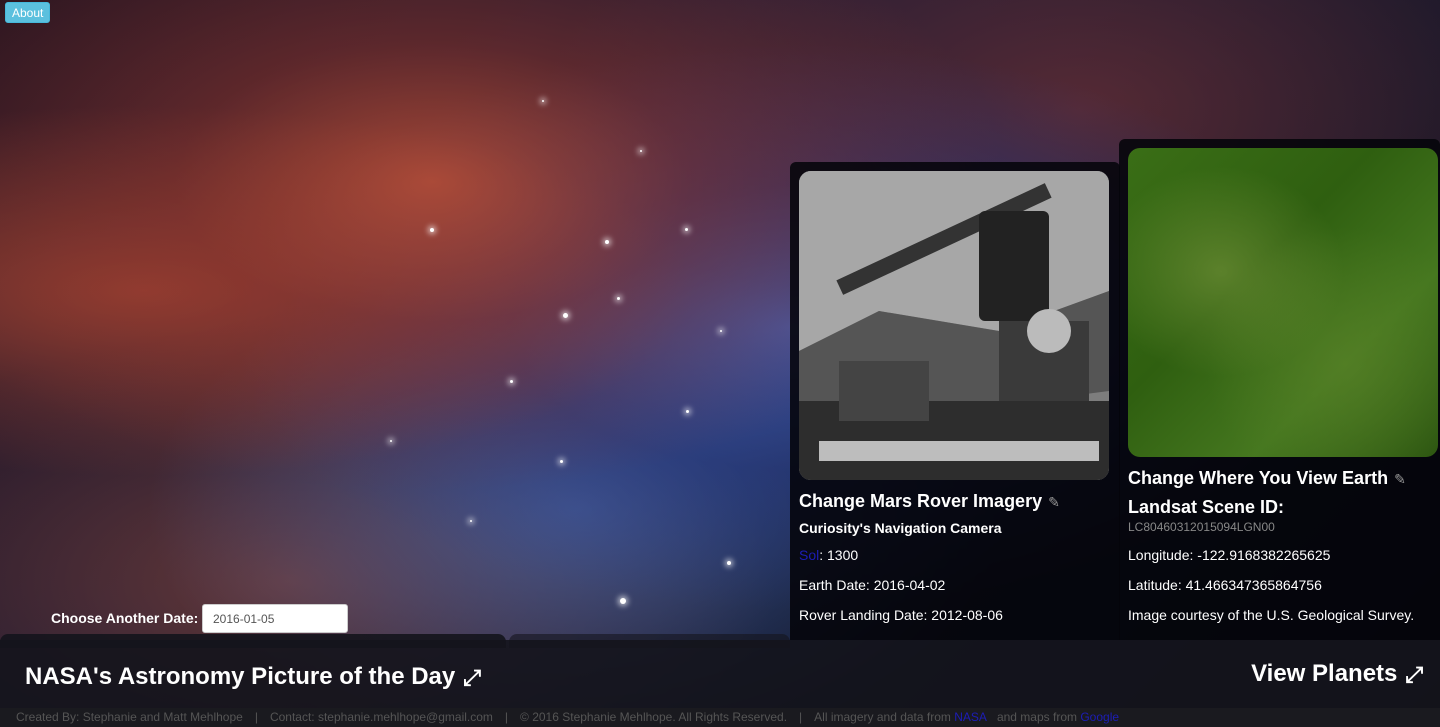 The height and width of the screenshot is (727, 1440). What do you see at coordinates (872, 585) in the screenshot?
I see `mars-earth-date: Earth Date: 2016-04-02` at bounding box center [872, 585].